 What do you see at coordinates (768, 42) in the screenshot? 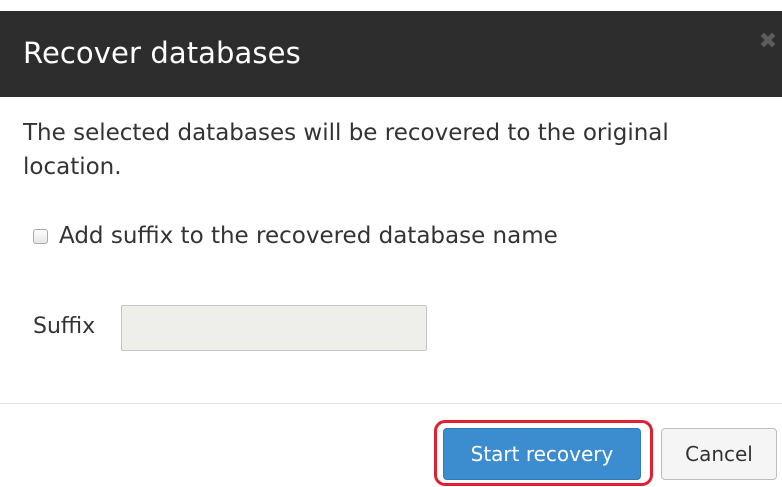
I see `close-icon: ✖` at bounding box center [768, 42].